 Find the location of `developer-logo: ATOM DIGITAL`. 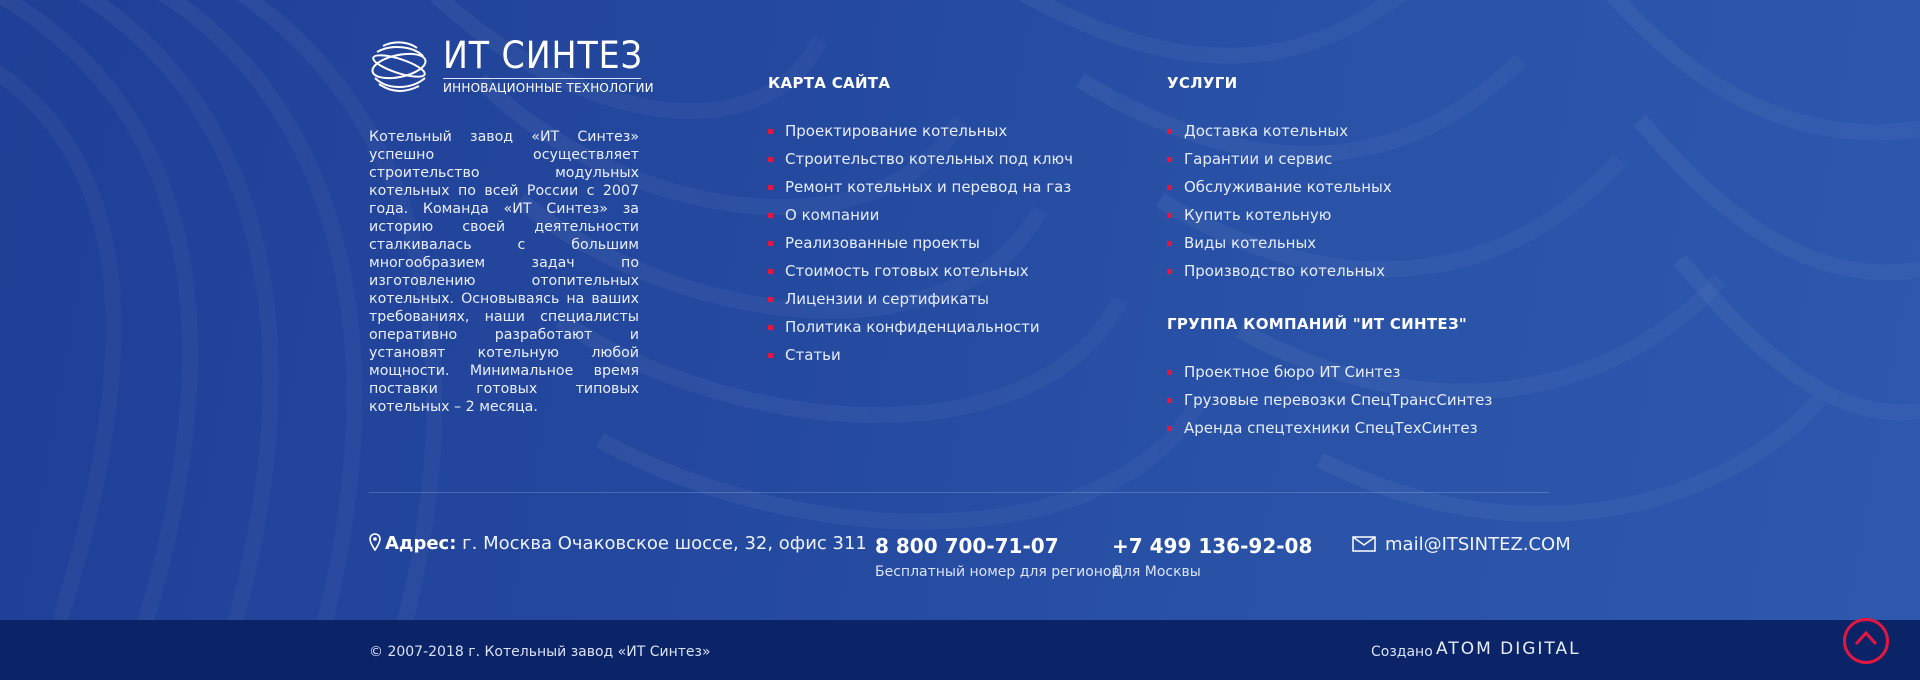

developer-logo: ATOM DIGITAL is located at coordinates (1508, 649).